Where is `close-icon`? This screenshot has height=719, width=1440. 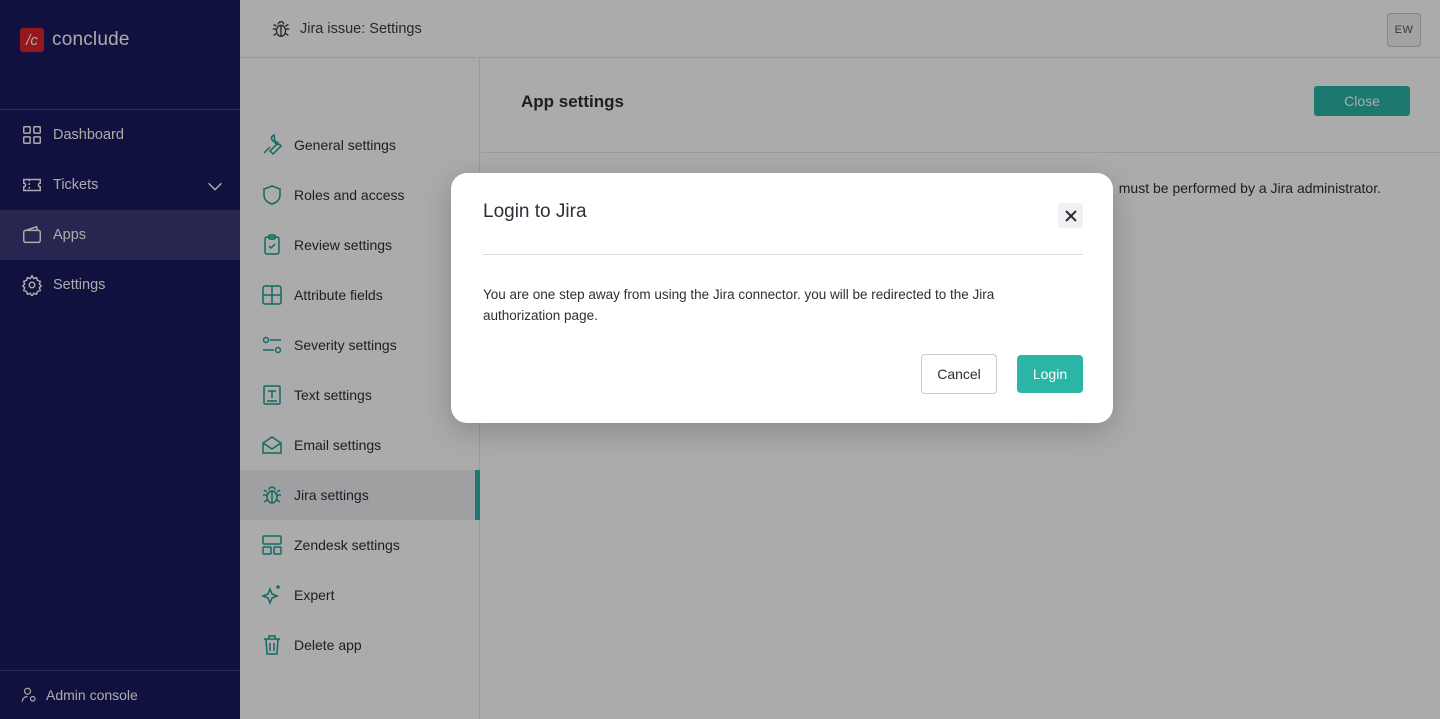 close-icon is located at coordinates (1070, 215).